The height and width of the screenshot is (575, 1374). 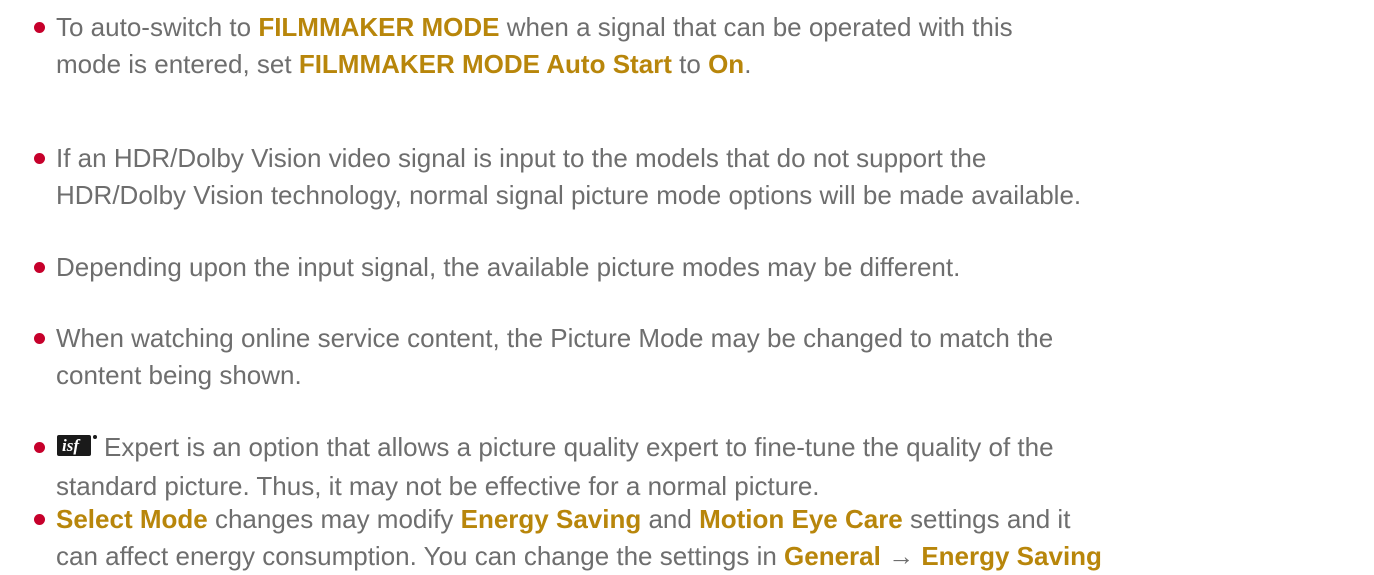 What do you see at coordinates (726, 64) in the screenshot?
I see `highlighted-term: On` at bounding box center [726, 64].